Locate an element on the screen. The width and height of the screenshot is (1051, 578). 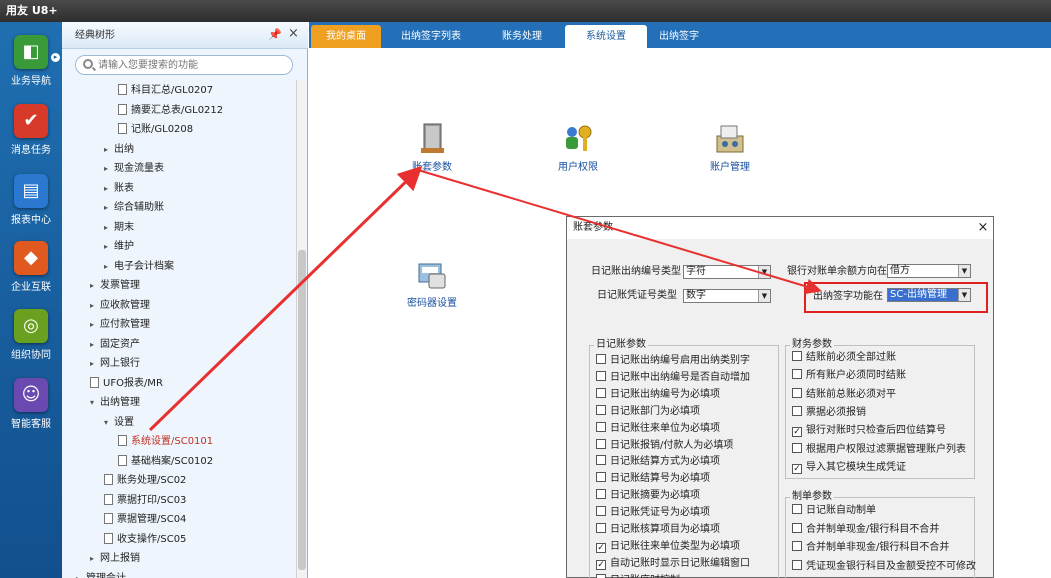
nav-item-message-task: ✔ 消息任务 is located at coordinates (31, 130).